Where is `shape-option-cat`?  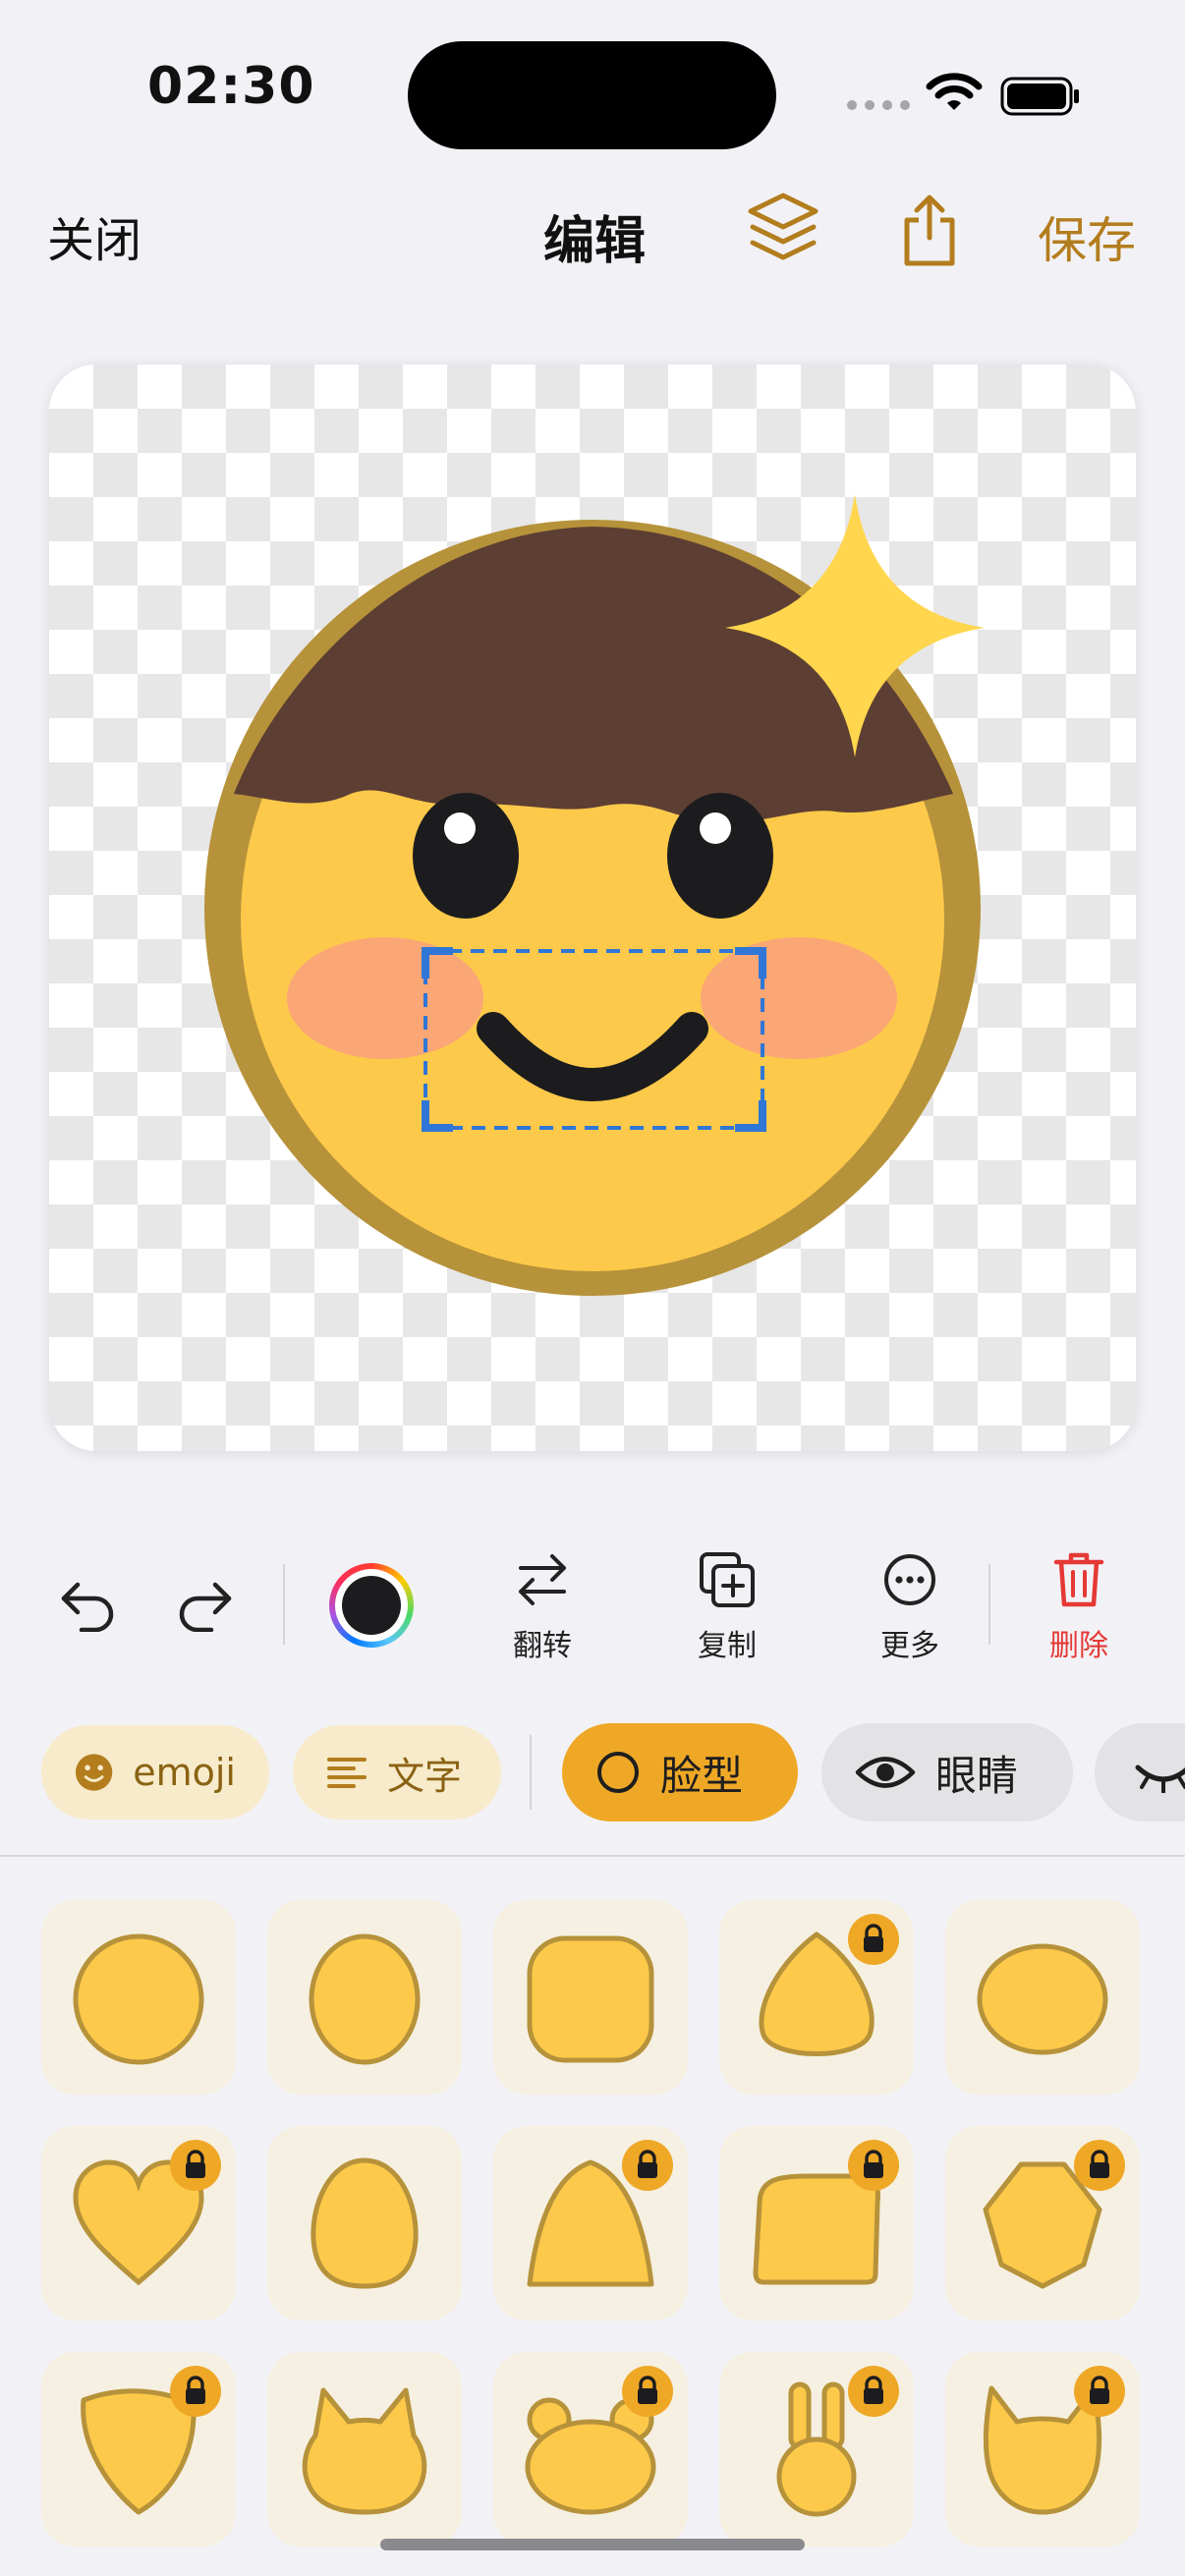 shape-option-cat is located at coordinates (365, 2449).